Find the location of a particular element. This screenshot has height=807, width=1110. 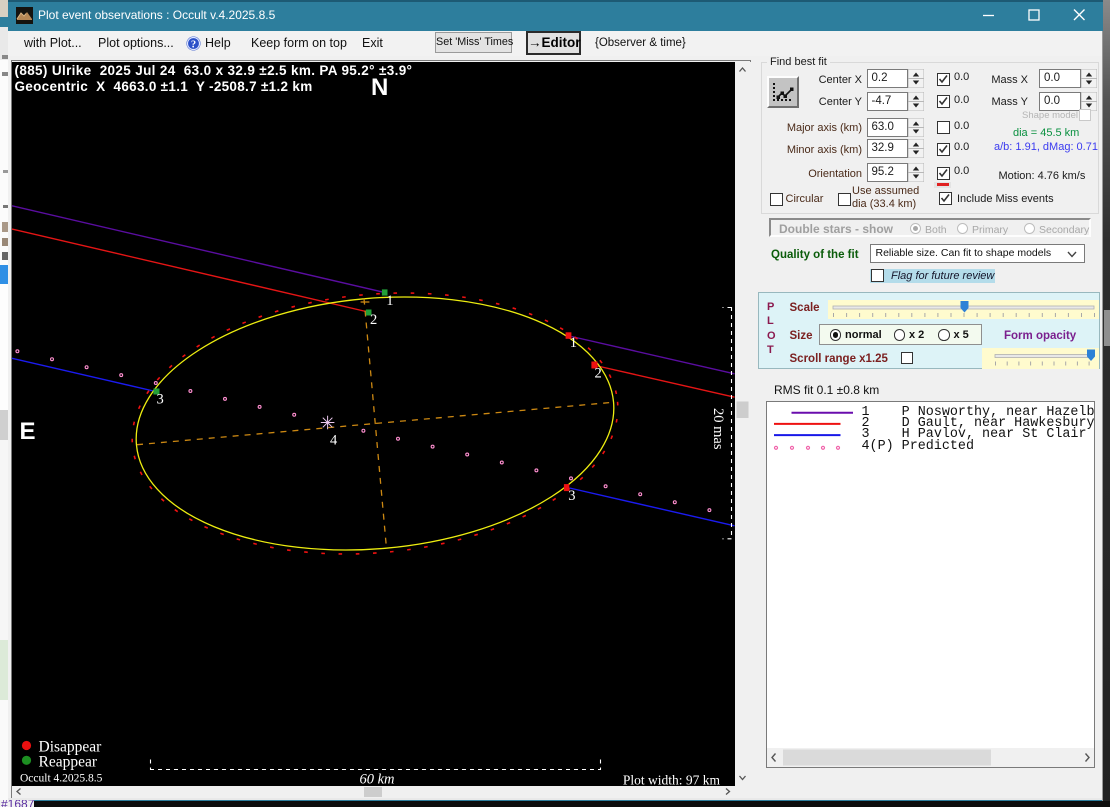

svg-text: 4 is located at coordinates (334, 441).